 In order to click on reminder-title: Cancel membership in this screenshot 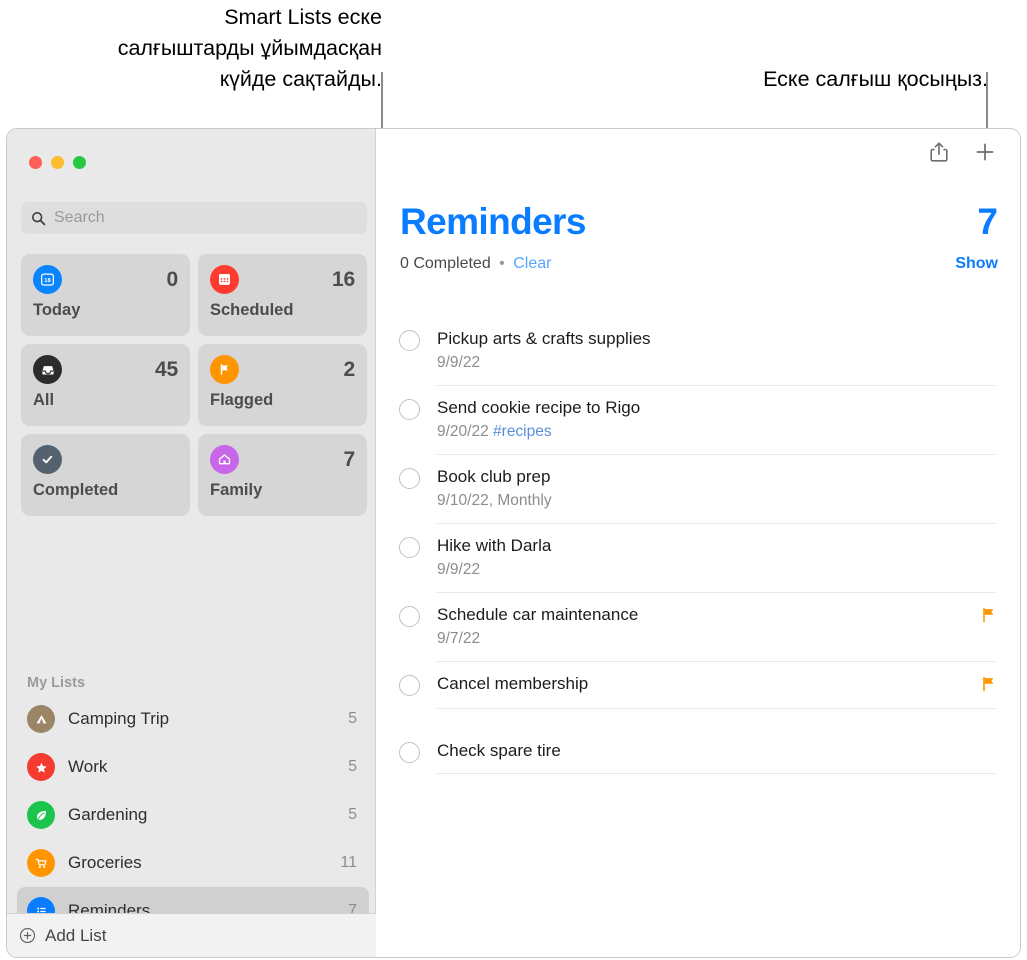, I will do `click(513, 683)`.